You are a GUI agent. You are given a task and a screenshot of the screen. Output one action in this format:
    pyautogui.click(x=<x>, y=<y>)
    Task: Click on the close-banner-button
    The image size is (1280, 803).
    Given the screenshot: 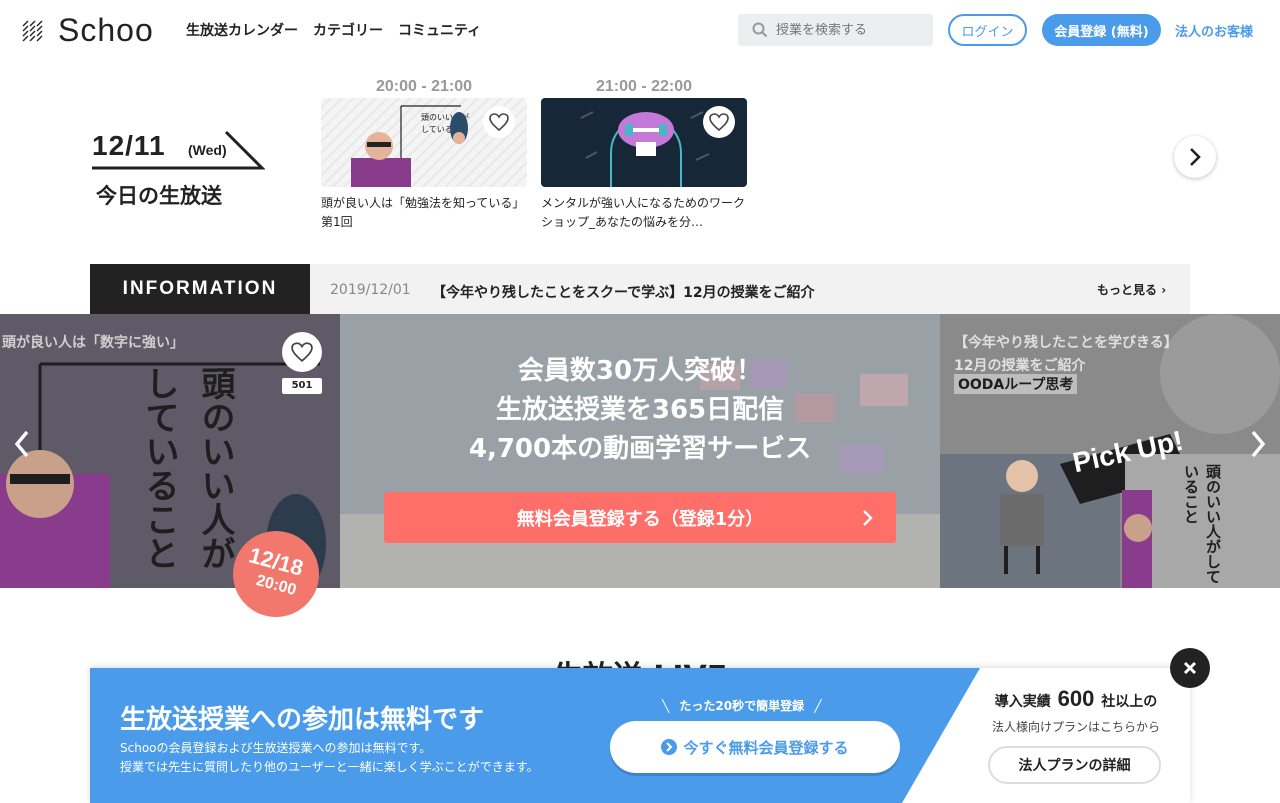 What is the action you would take?
    pyautogui.click(x=1190, y=668)
    